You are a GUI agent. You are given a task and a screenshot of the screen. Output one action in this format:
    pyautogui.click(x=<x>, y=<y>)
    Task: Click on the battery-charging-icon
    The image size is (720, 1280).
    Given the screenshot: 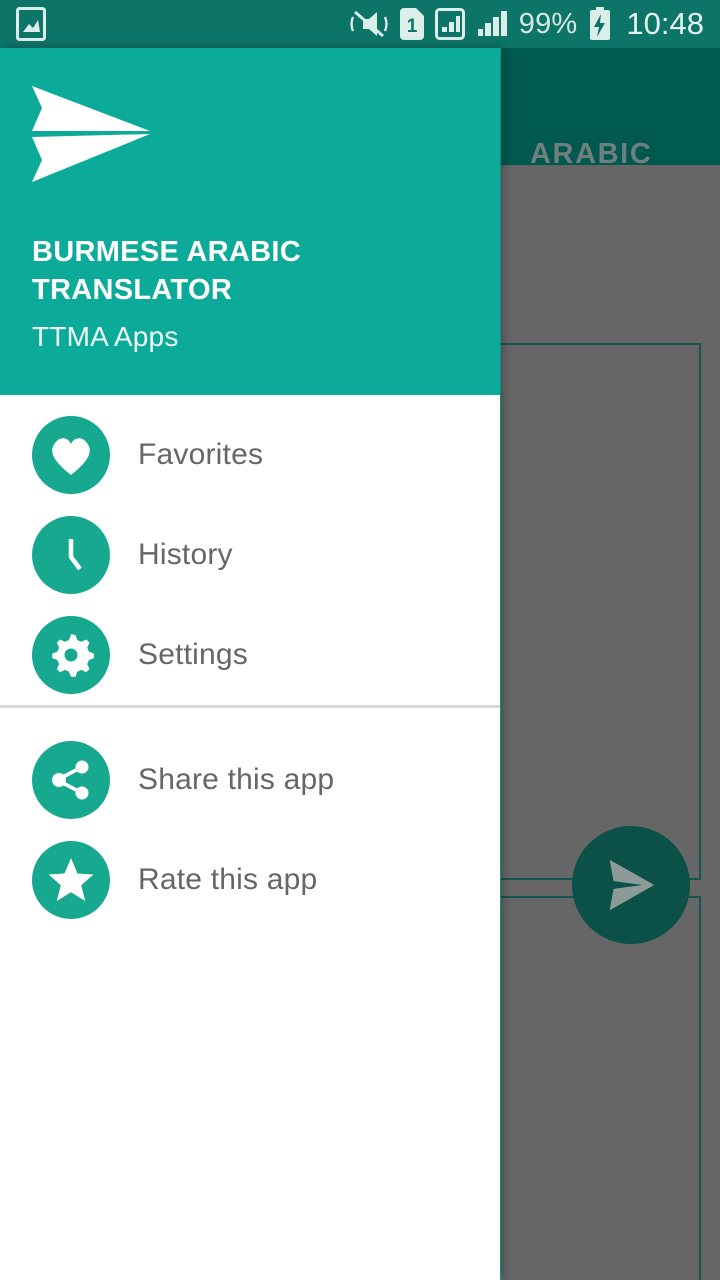 What is the action you would take?
    pyautogui.click(x=600, y=24)
    